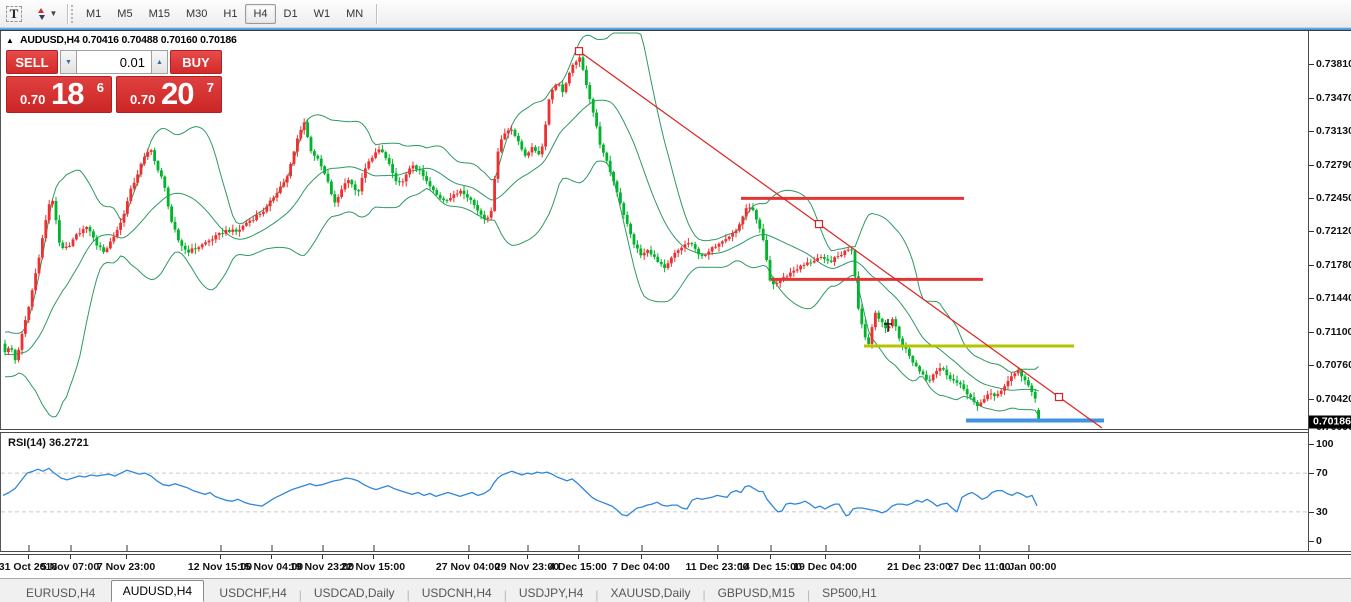 Image resolution: width=1351 pixels, height=602 pixels. I want to click on timeframe-button-d1: D1, so click(291, 14).